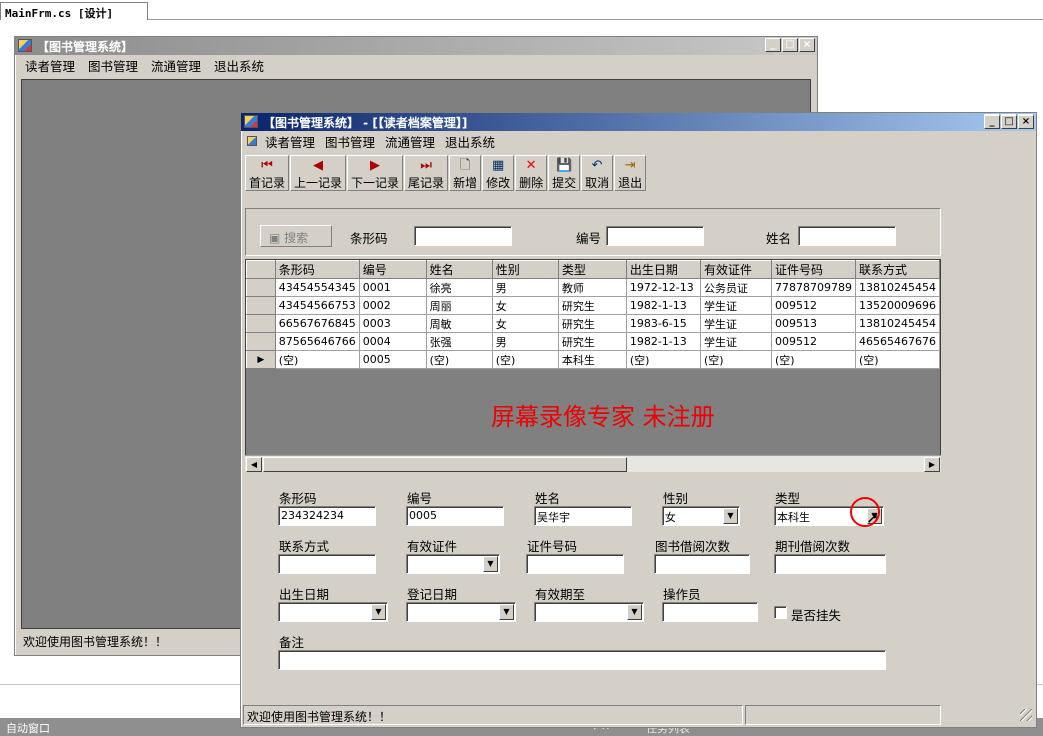 Image resolution: width=1043 pixels, height=736 pixels. What do you see at coordinates (317, 341) in the screenshot?
I see `table-cell: 87565646766` at bounding box center [317, 341].